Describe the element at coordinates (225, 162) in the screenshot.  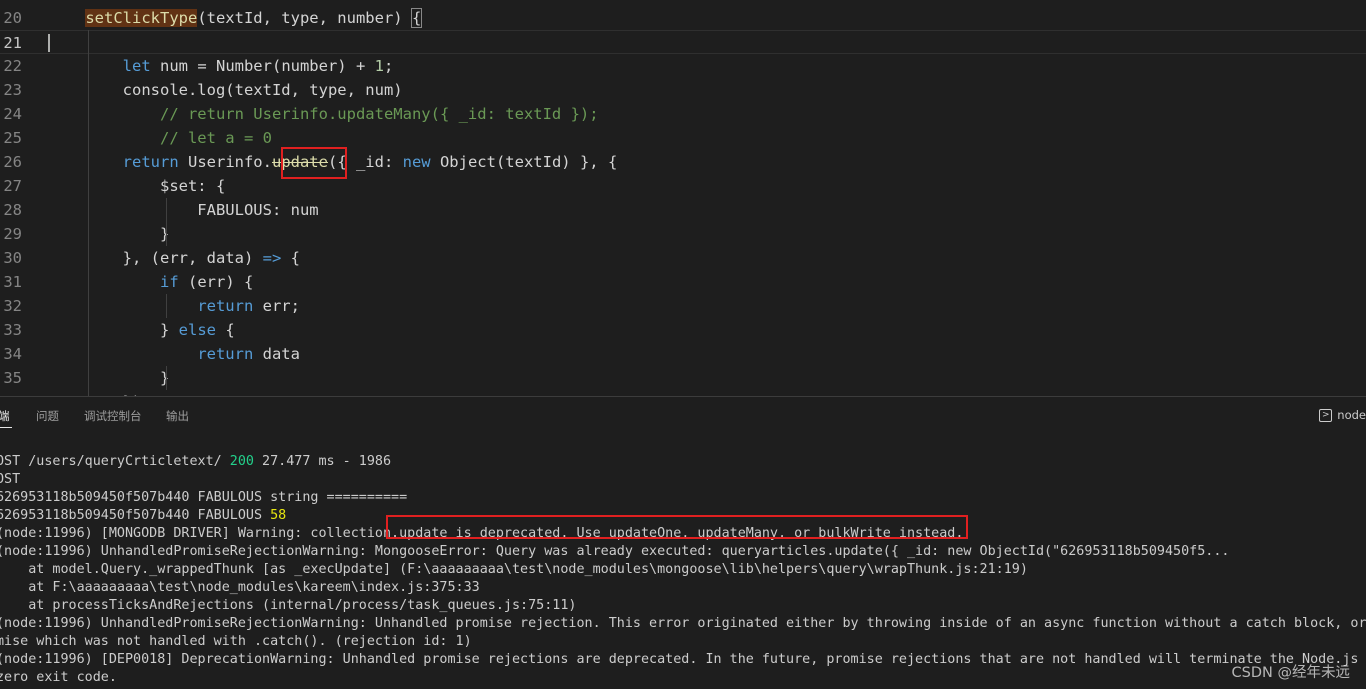
I see `code-token: Userinfo.` at that location.